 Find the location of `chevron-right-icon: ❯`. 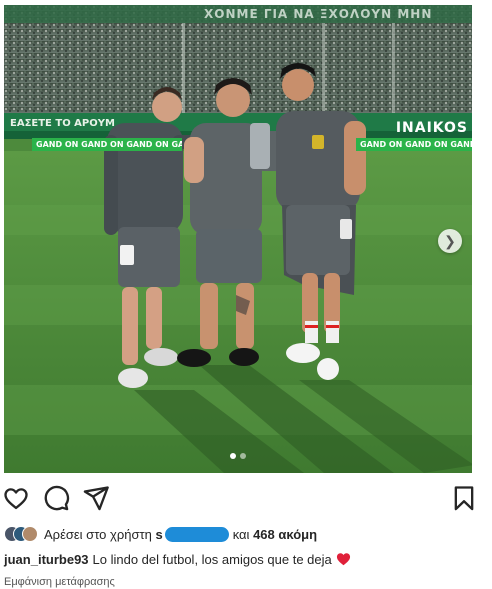

chevron-right-icon: ❯ is located at coordinates (450, 241).